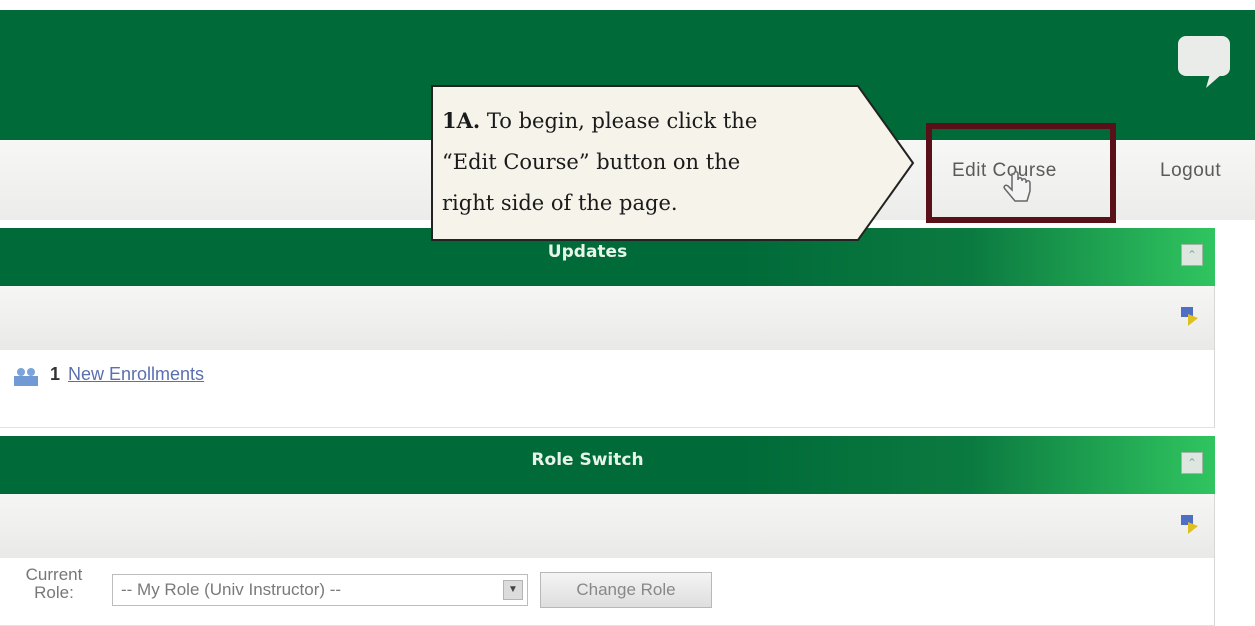  I want to click on updates-toolbar, so click(607, 318).